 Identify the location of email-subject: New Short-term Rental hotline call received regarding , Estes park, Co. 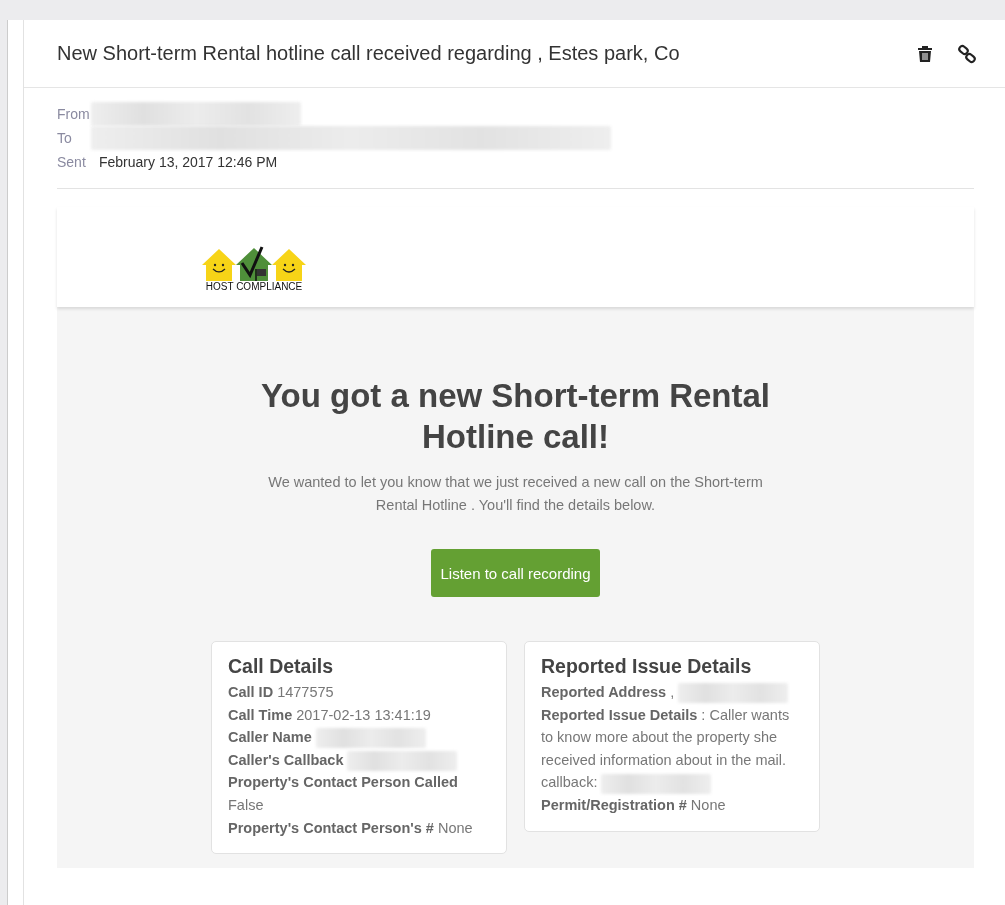
(369, 53).